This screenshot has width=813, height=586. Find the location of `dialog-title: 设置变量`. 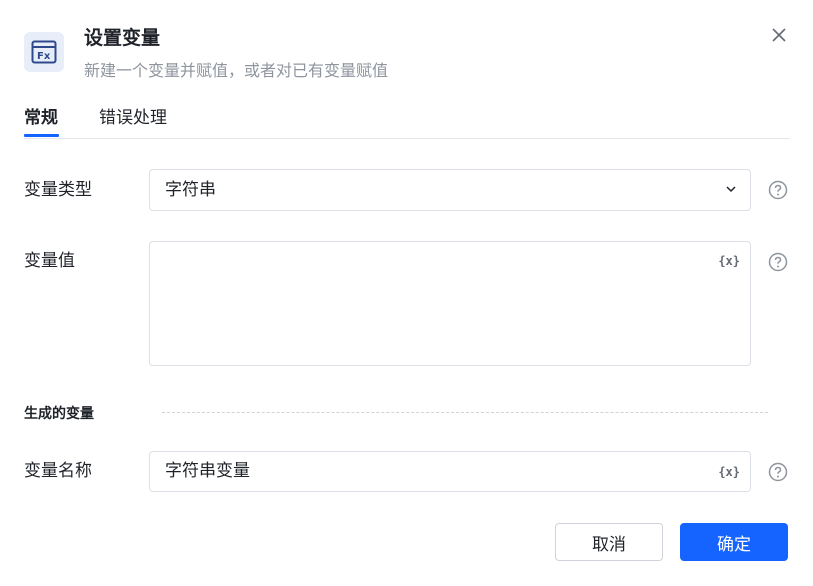

dialog-title: 设置变量 is located at coordinates (122, 38).